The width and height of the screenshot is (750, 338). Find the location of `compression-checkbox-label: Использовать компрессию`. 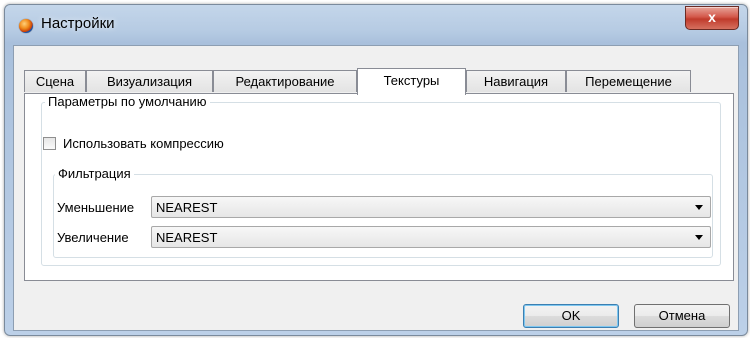

compression-checkbox-label: Использовать компрессию is located at coordinates (143, 143).